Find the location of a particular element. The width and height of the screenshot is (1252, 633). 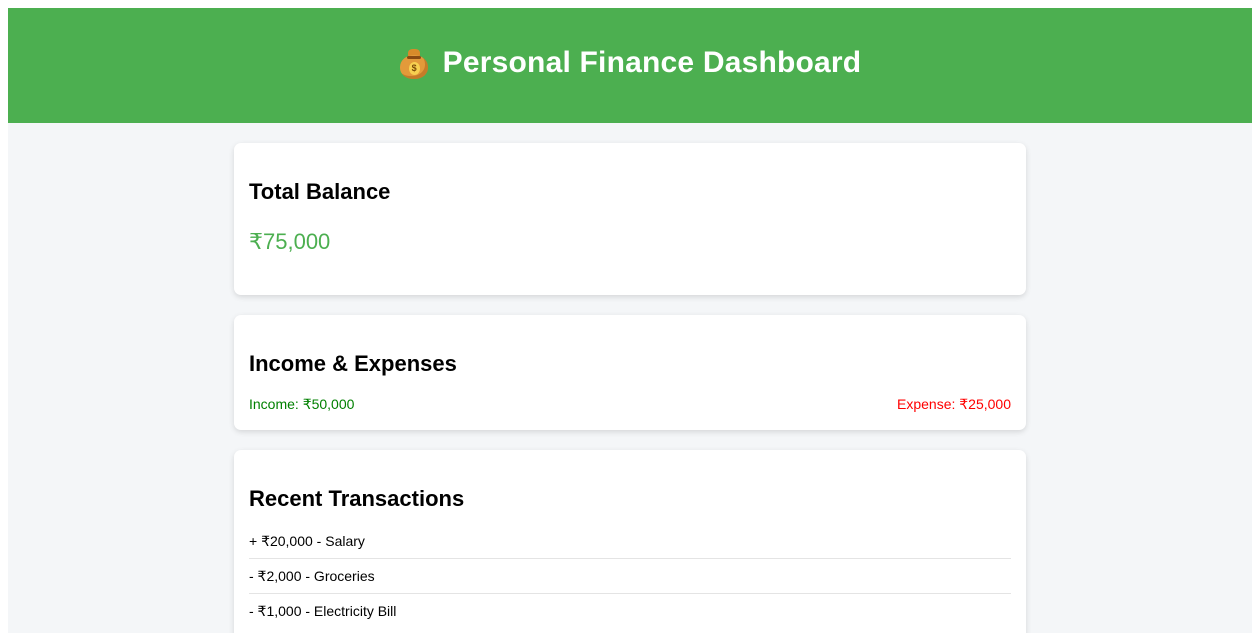

transaction-item: + ₹20,000 - Salary is located at coordinates (630, 541).